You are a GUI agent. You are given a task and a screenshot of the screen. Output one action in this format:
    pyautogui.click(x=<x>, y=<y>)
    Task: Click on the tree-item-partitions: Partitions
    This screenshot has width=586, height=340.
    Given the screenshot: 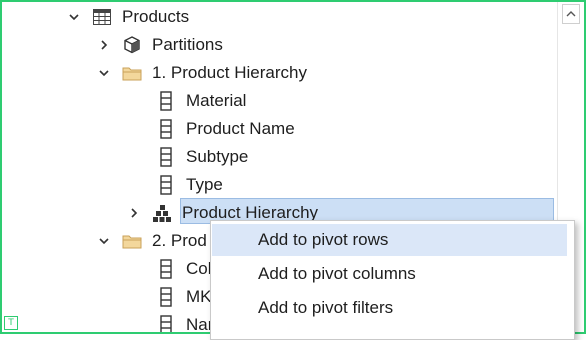 What is the action you would take?
    pyautogui.click(x=160, y=45)
    